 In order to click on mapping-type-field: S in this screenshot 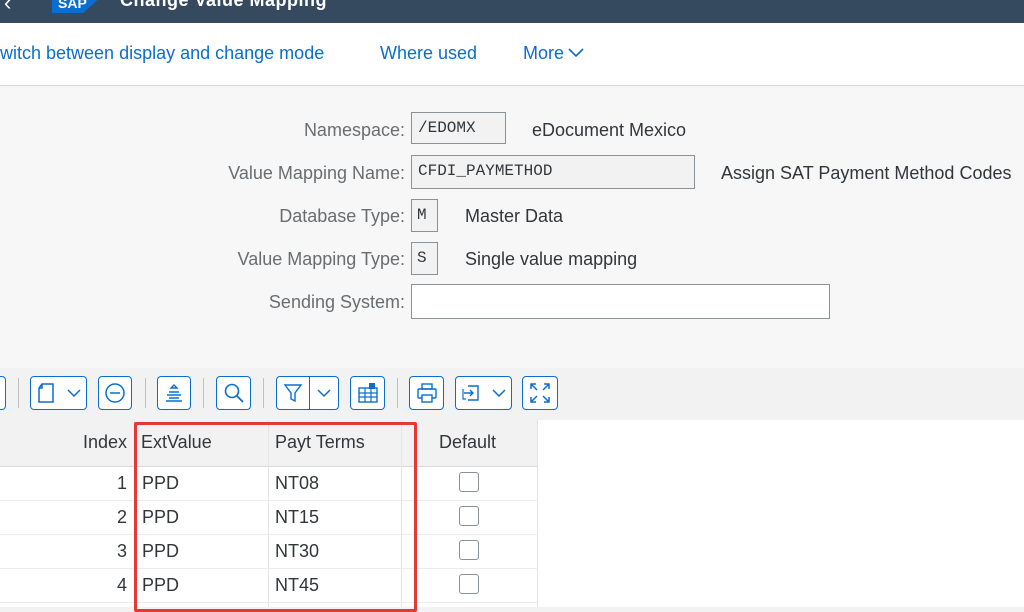, I will do `click(424, 258)`.